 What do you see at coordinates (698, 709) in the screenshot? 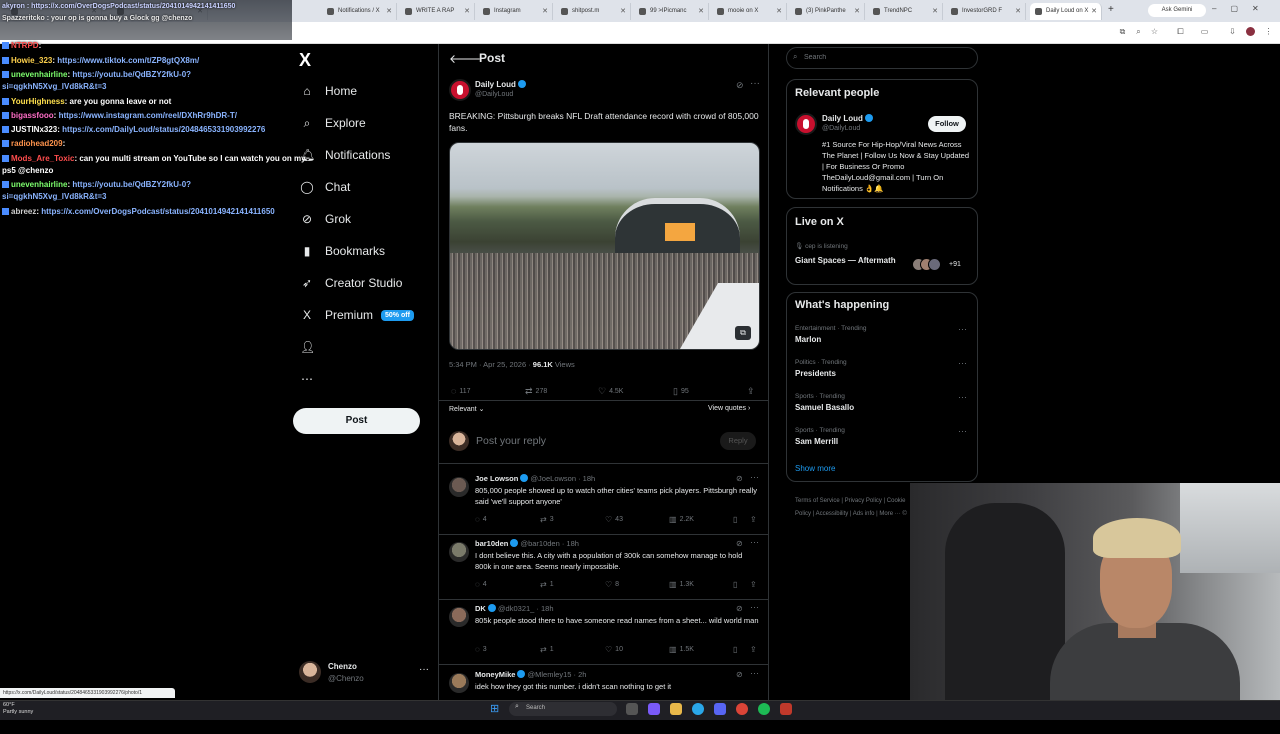
I see `edge-icon` at bounding box center [698, 709].